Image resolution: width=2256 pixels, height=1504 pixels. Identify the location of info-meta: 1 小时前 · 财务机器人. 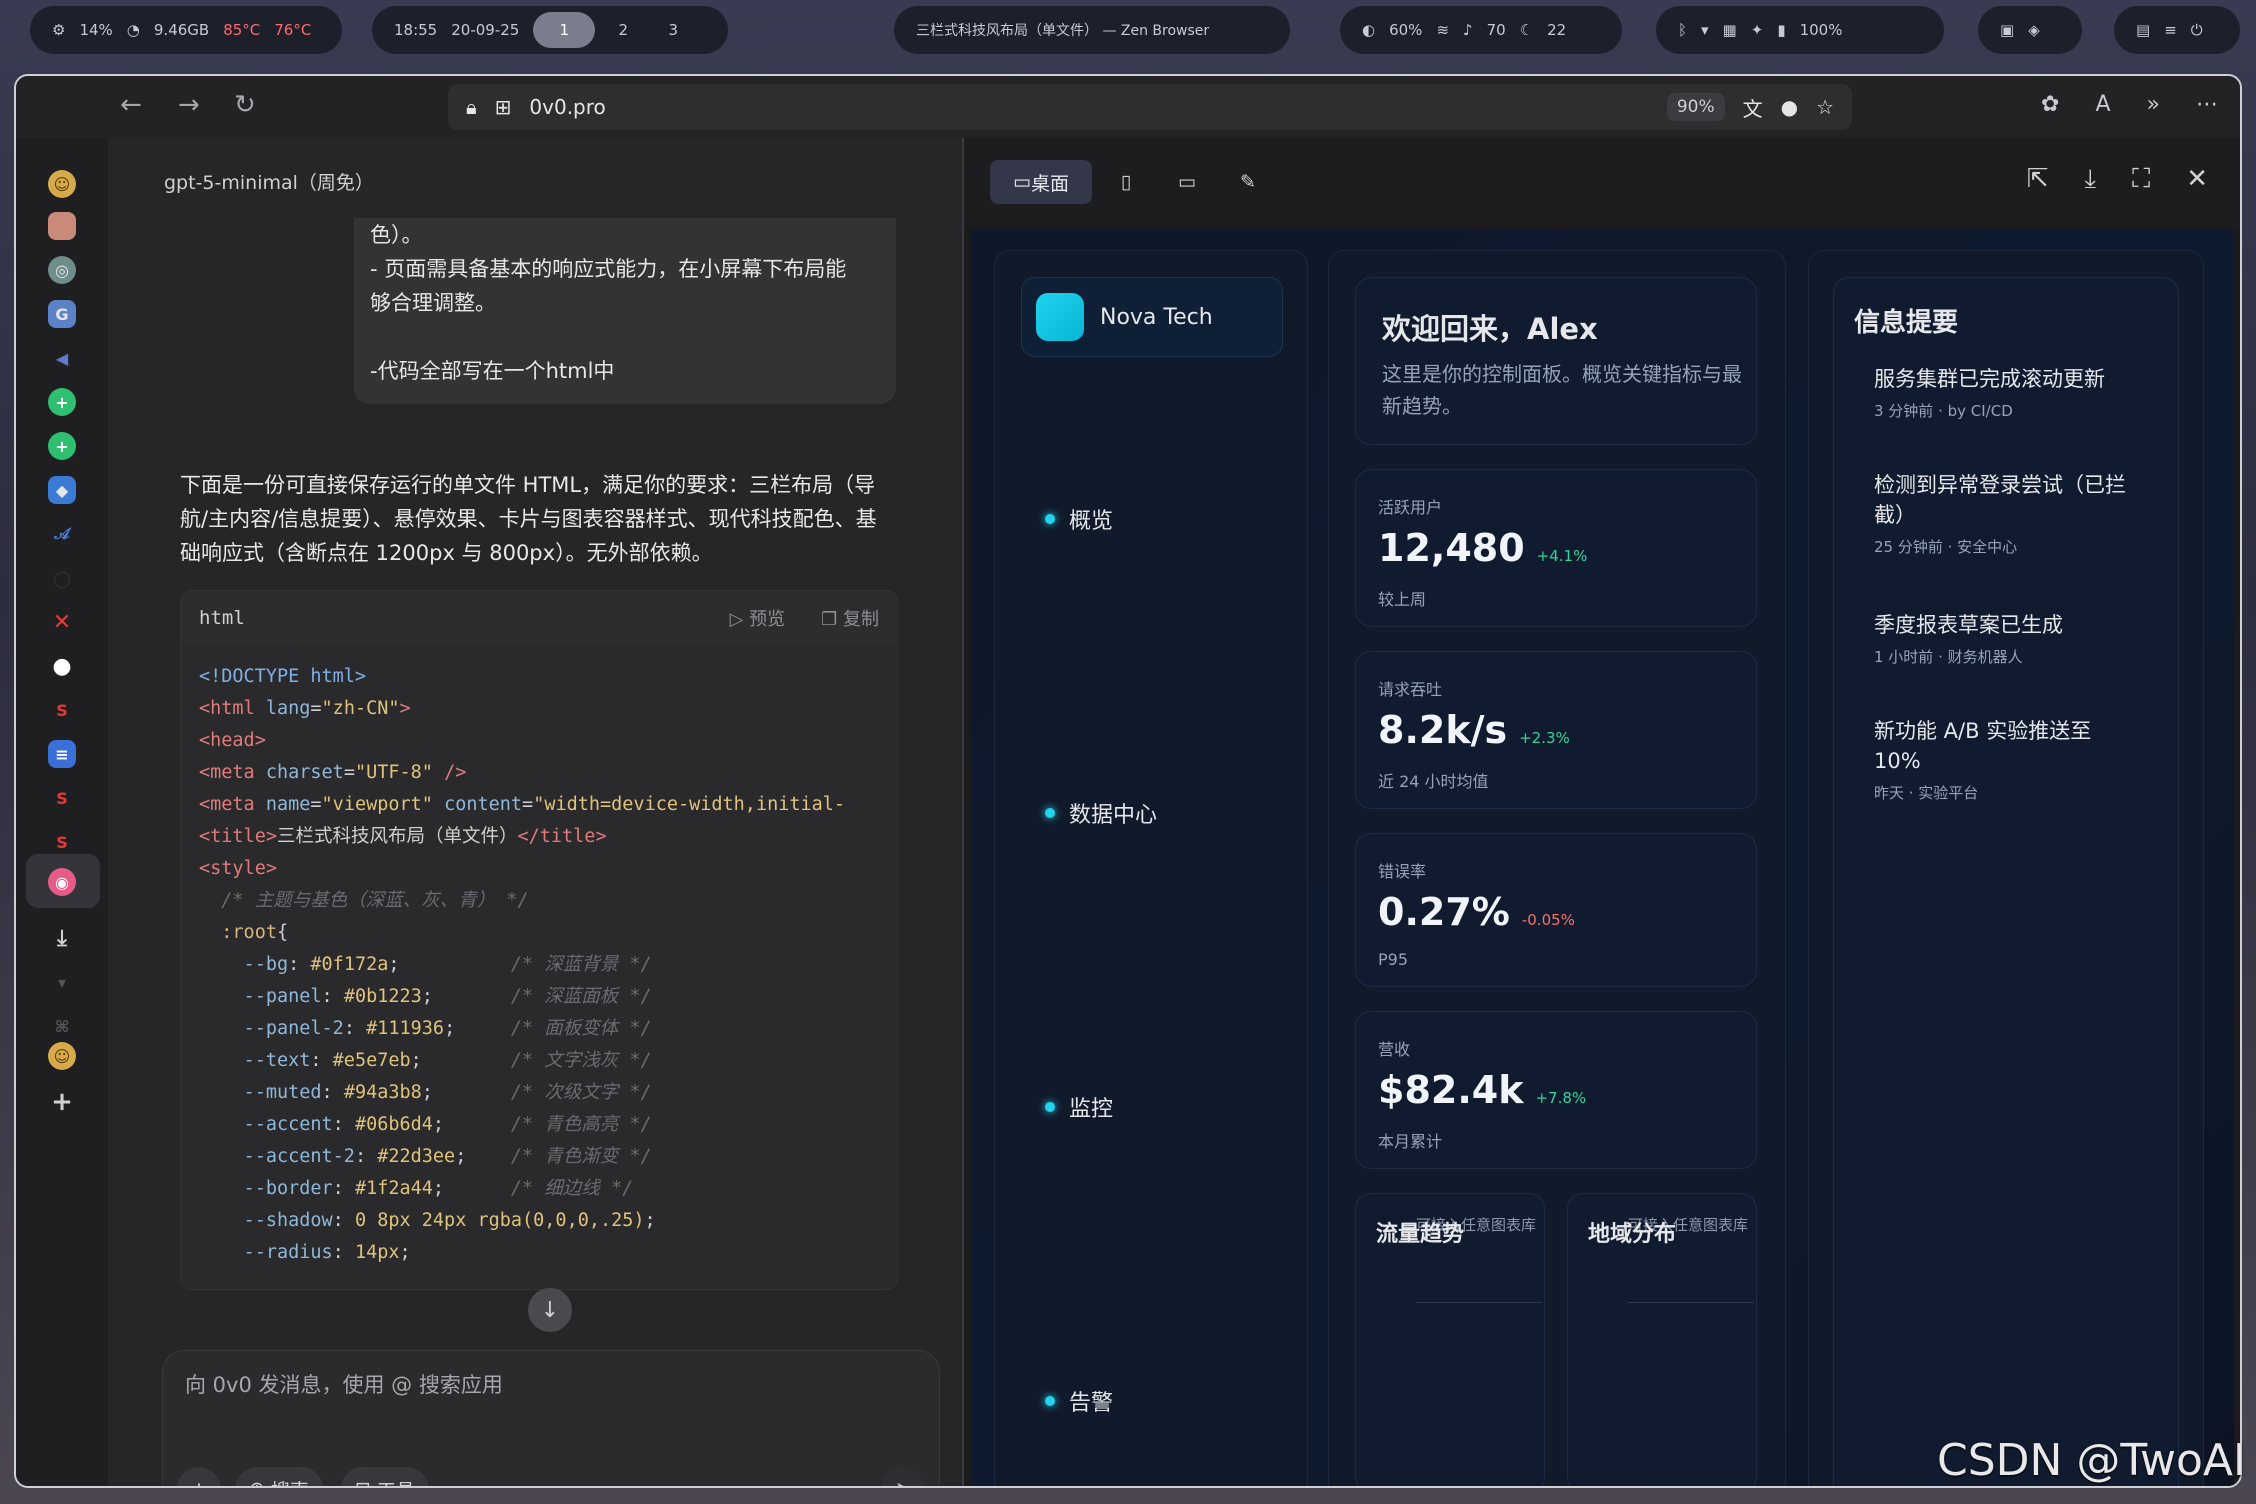
(1948, 657).